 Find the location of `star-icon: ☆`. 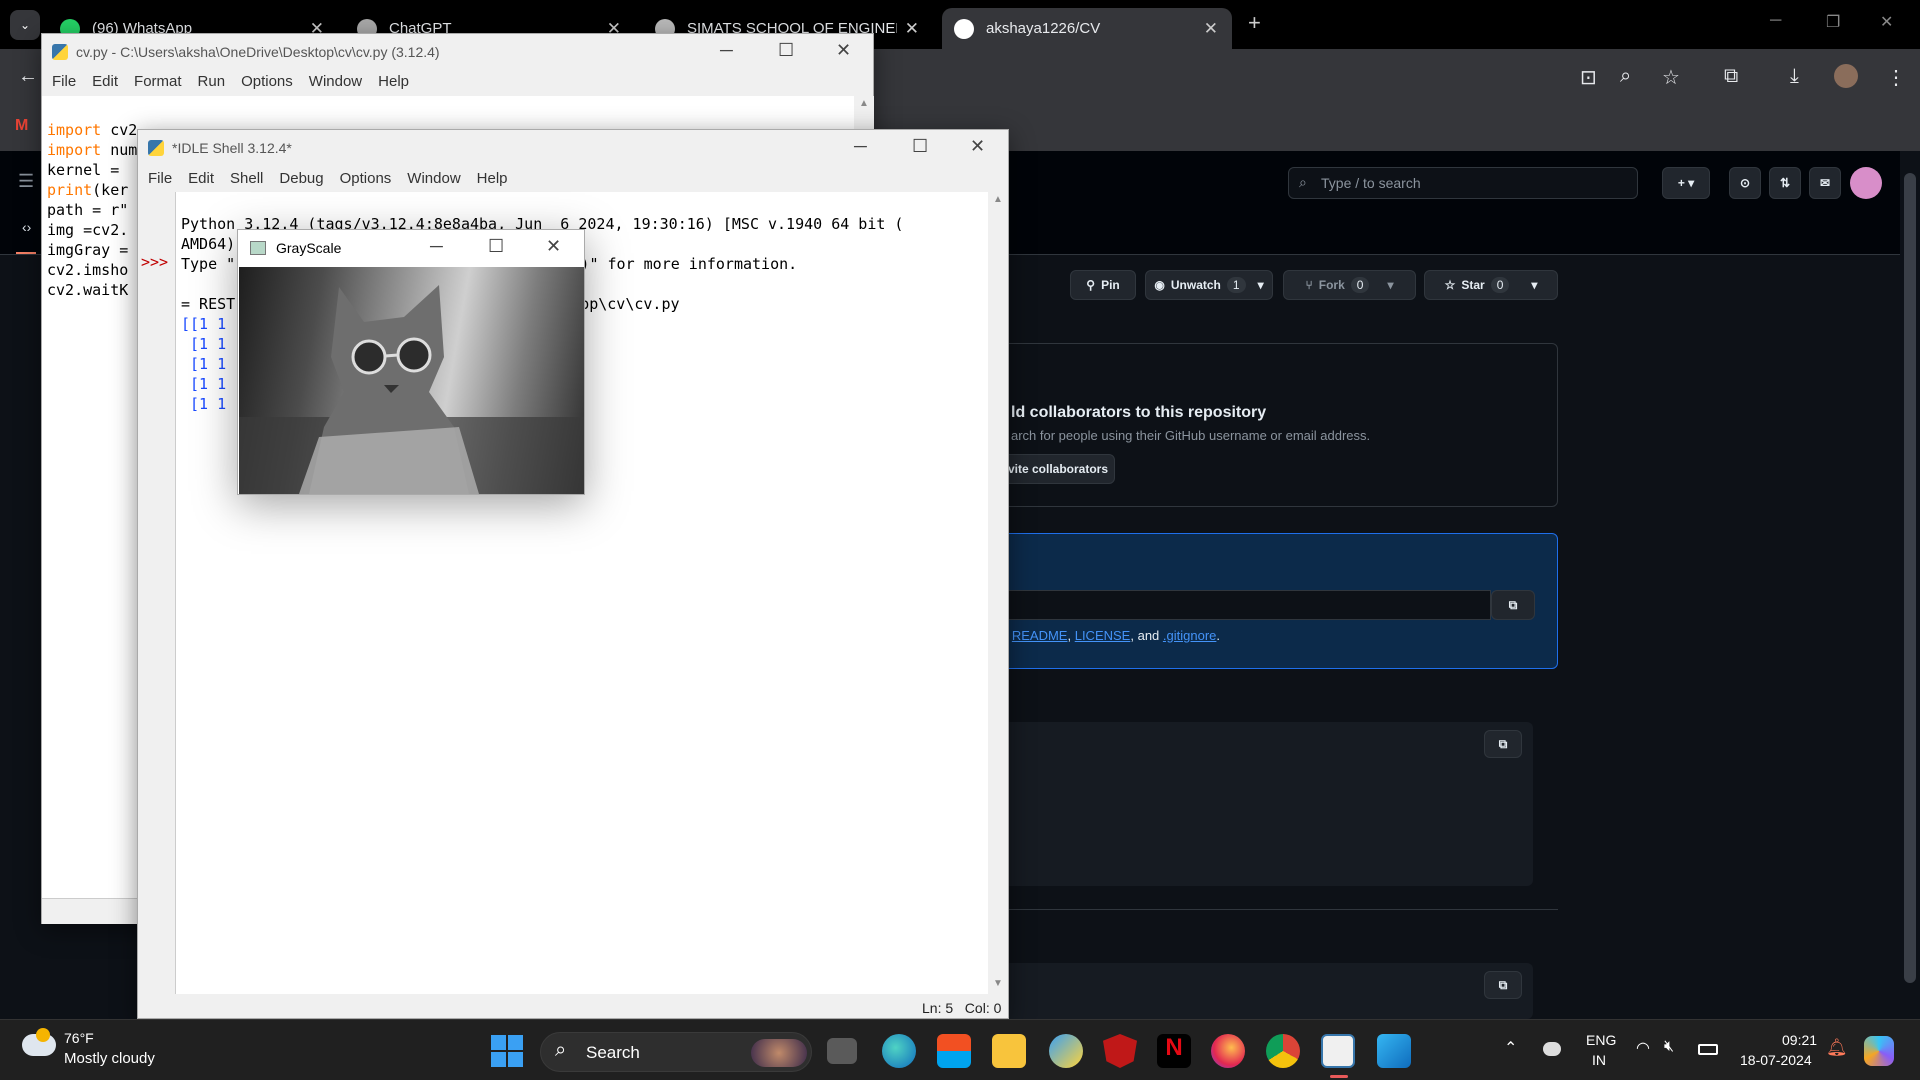

star-icon: ☆ is located at coordinates (1671, 77).